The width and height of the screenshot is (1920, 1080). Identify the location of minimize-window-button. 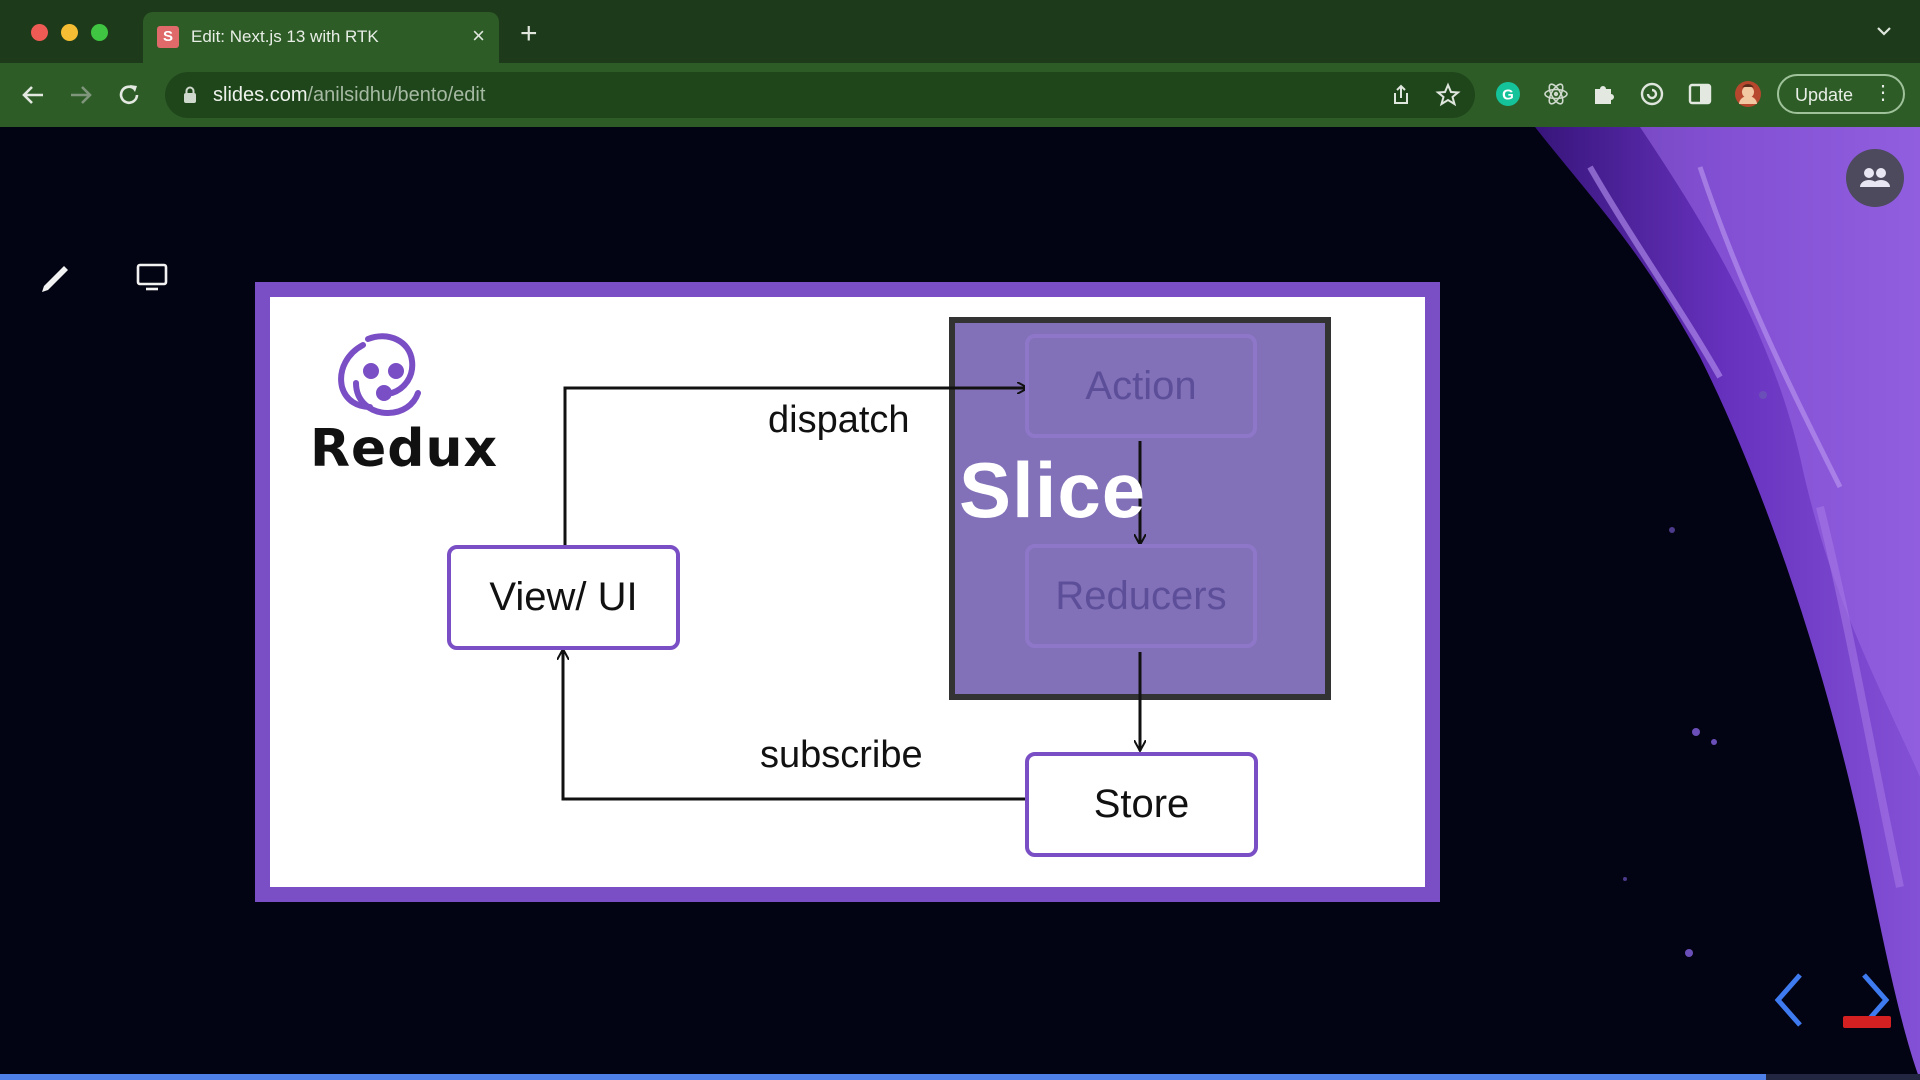
(69, 32).